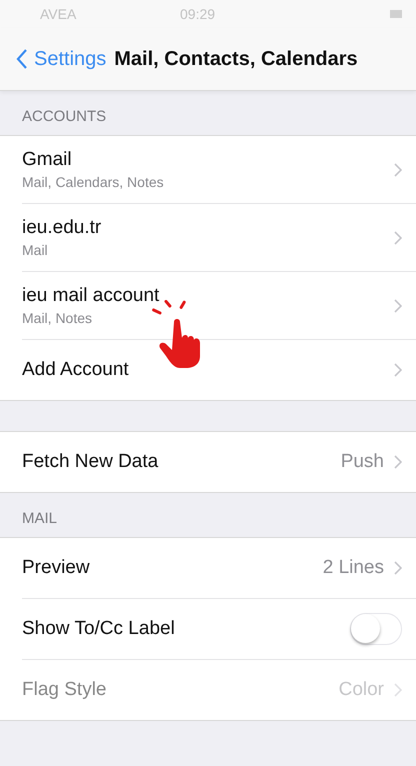  What do you see at coordinates (40, 518) in the screenshot?
I see `section-header: MAIL` at bounding box center [40, 518].